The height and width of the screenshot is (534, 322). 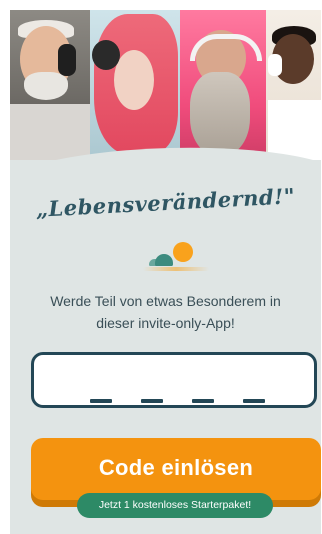 What do you see at coordinates (176, 469) in the screenshot?
I see `redeem-code-button: Code einlösen` at bounding box center [176, 469].